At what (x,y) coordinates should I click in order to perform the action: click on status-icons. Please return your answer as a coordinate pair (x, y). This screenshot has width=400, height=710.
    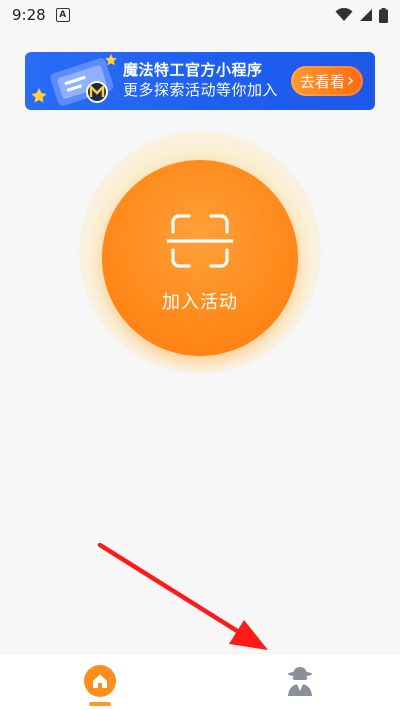
    Looking at the image, I should click on (361, 15).